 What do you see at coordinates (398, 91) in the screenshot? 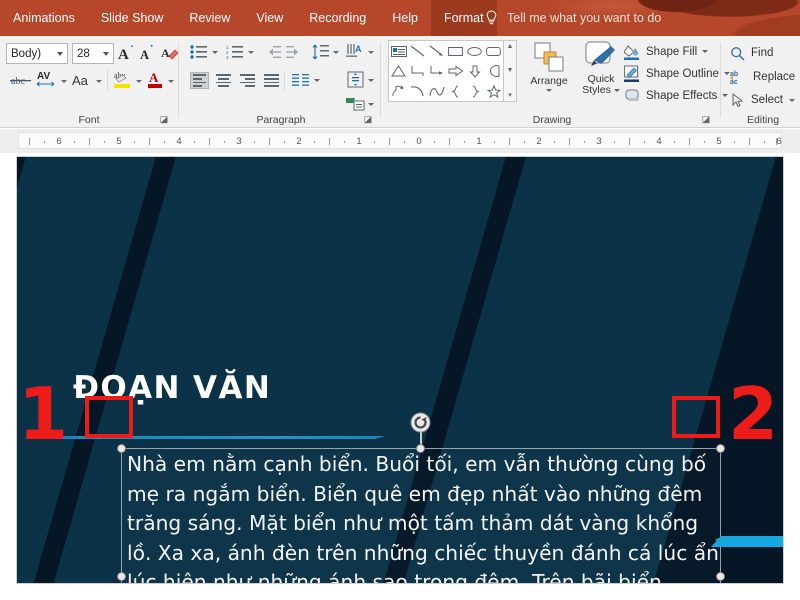
I see `shape-scribble` at bounding box center [398, 91].